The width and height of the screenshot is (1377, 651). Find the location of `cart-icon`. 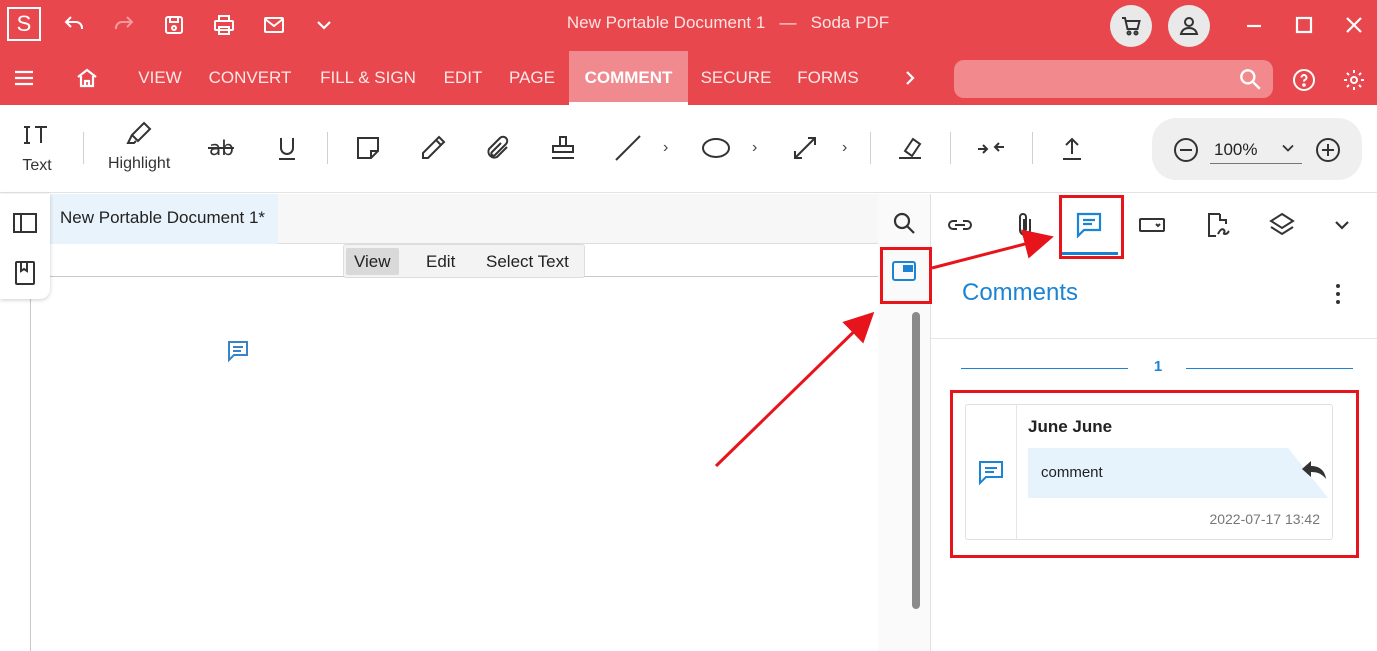

cart-icon is located at coordinates (1131, 26).